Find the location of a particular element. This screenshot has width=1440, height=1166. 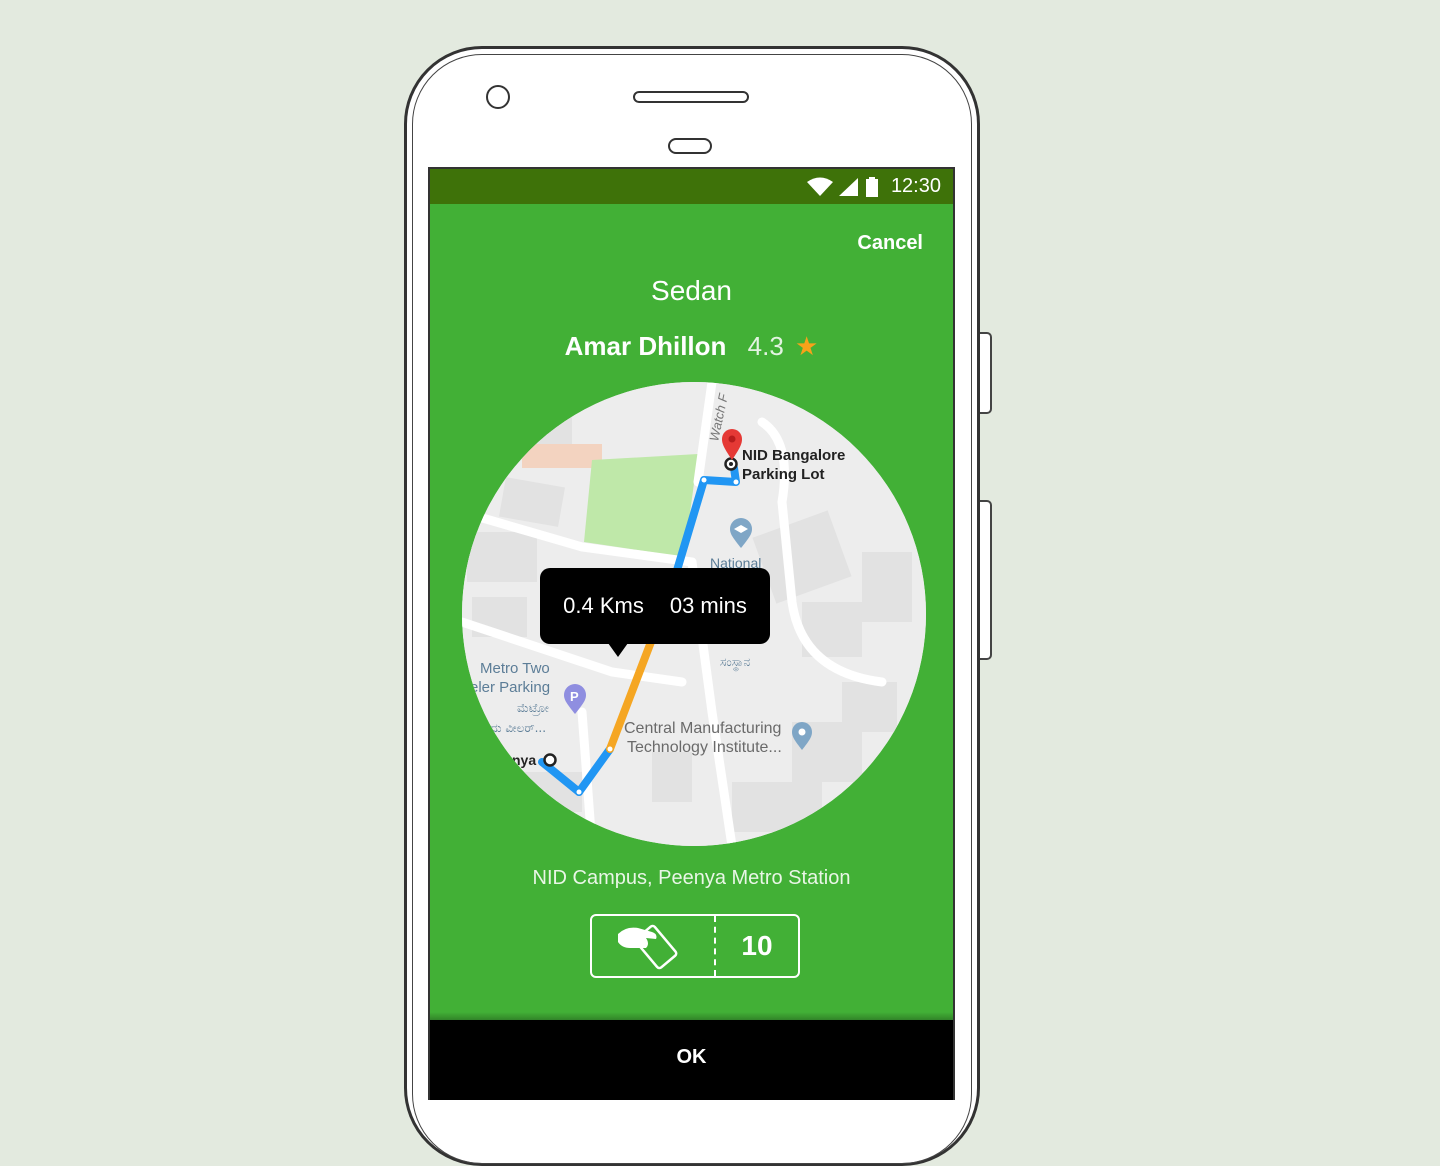

route-summary: NID Campus, Peenya Metro Station is located at coordinates (691, 878).